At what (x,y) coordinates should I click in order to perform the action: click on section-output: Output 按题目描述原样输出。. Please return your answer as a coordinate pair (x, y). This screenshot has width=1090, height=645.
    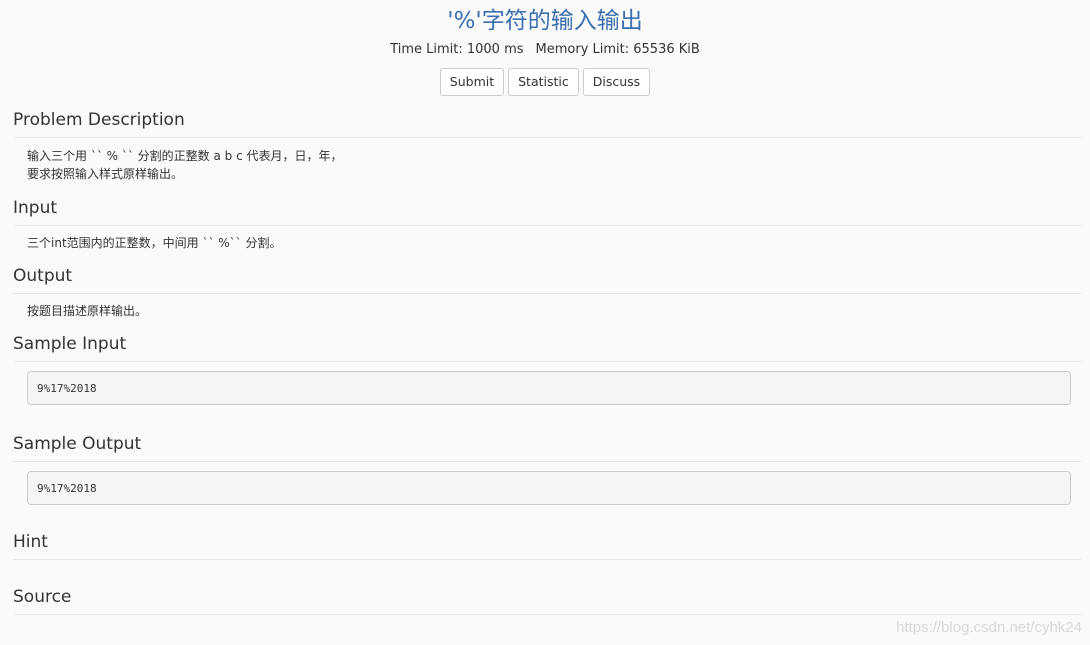
    Looking at the image, I should click on (545, 292).